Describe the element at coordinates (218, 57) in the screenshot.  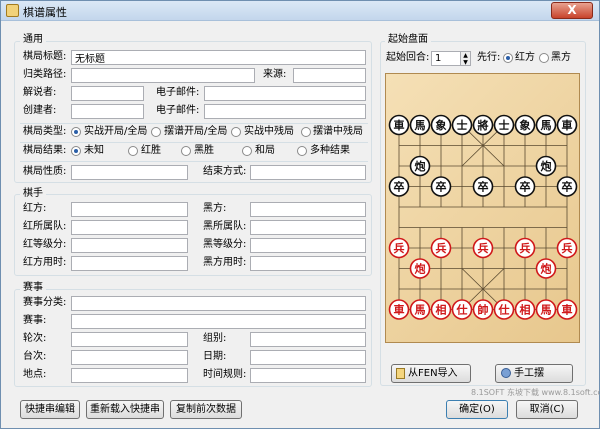
I see `title-input` at that location.